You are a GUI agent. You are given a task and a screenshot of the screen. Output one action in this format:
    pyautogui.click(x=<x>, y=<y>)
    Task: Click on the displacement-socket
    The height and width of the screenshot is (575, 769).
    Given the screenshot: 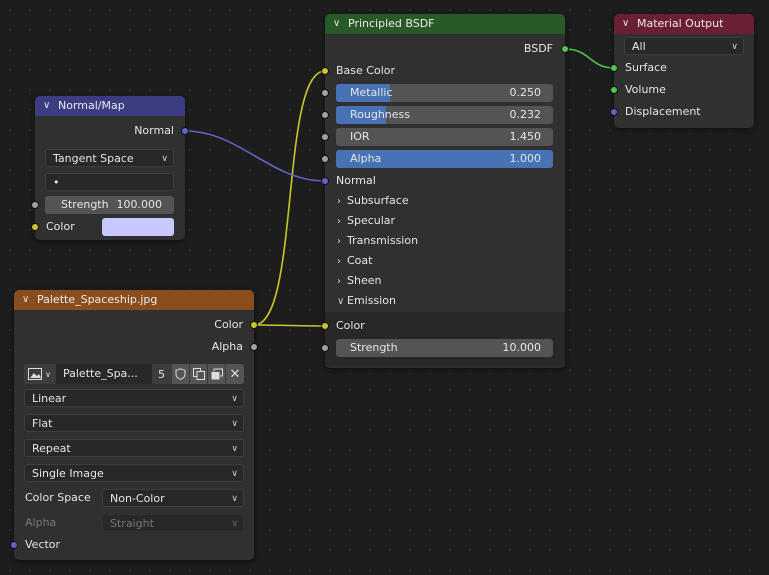 What is the action you would take?
    pyautogui.click(x=614, y=112)
    